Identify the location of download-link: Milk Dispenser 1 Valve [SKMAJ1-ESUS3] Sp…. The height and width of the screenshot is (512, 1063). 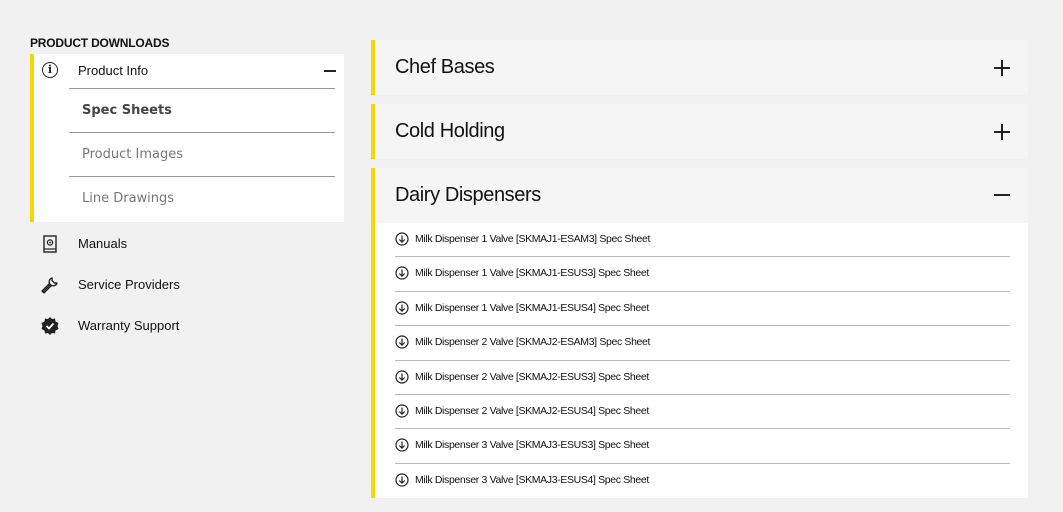
(532, 273).